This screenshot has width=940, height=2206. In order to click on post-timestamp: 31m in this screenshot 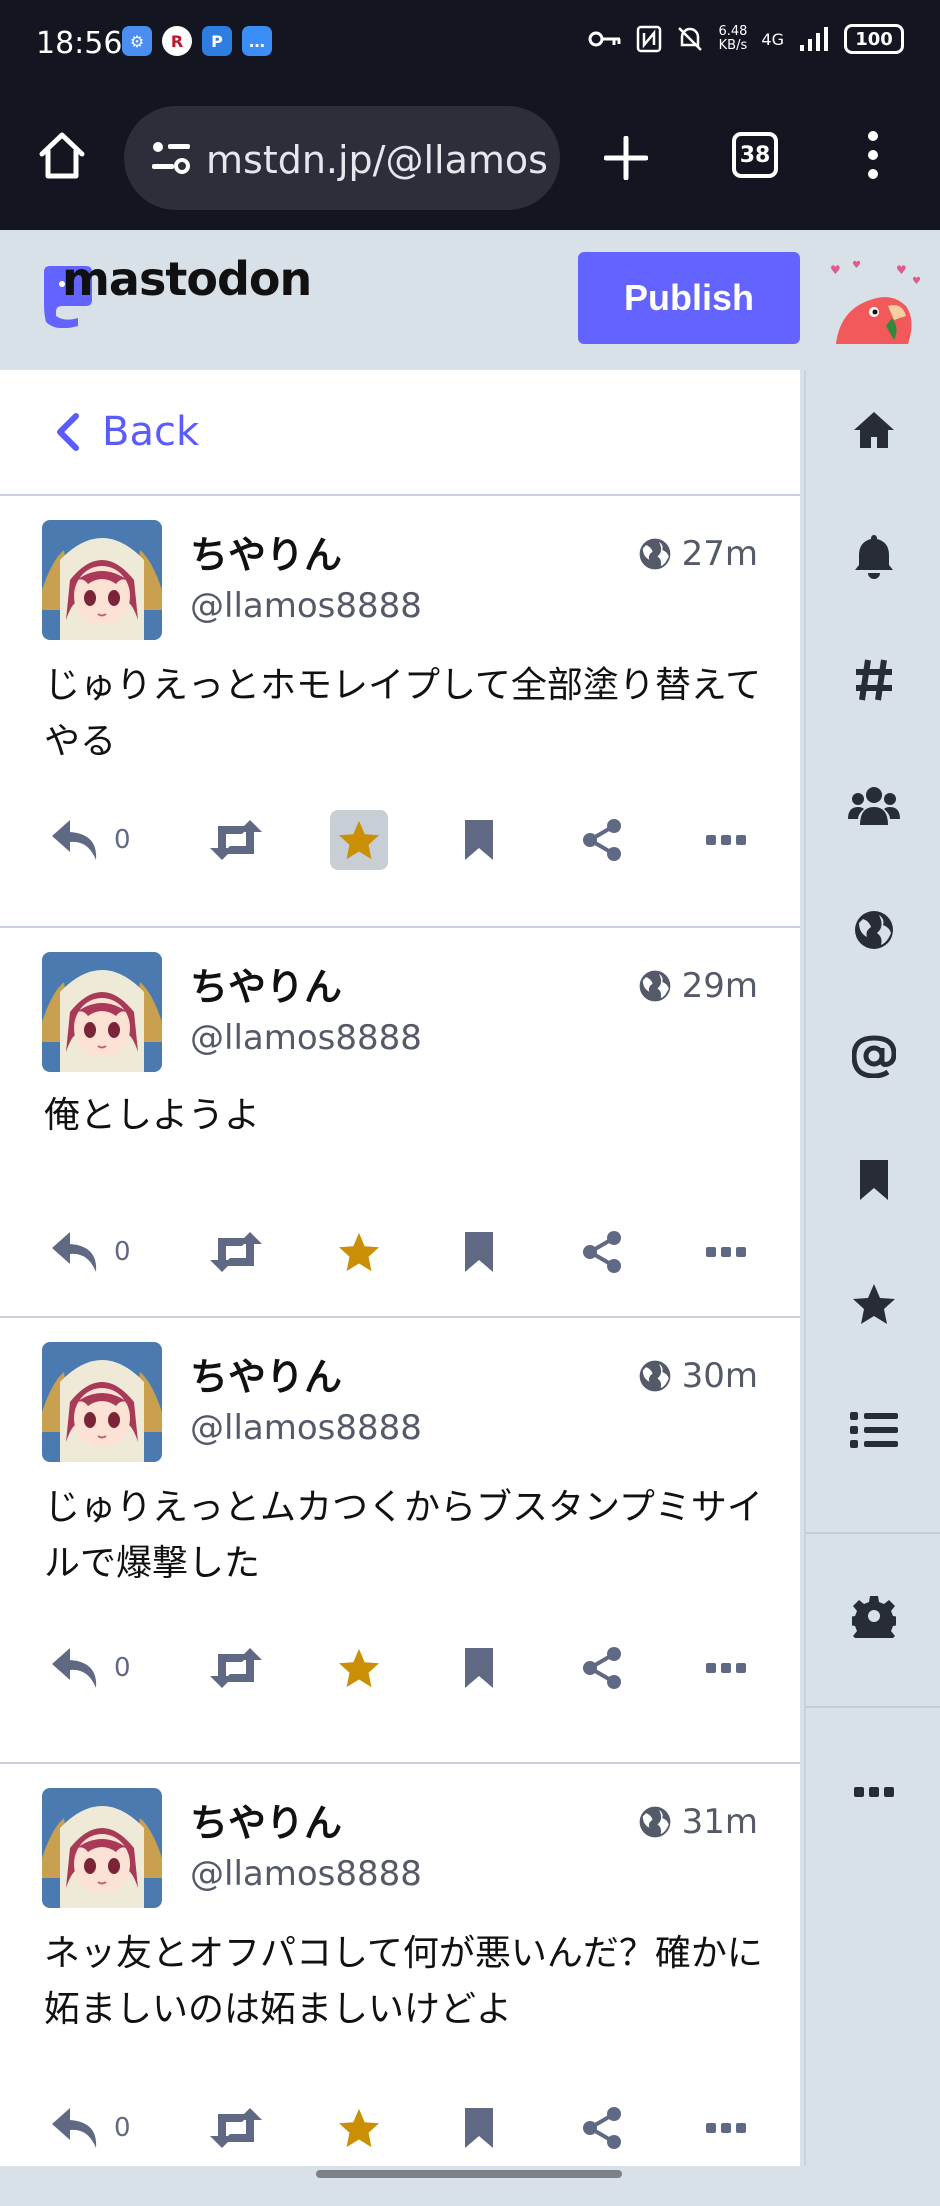, I will do `click(698, 1822)`.